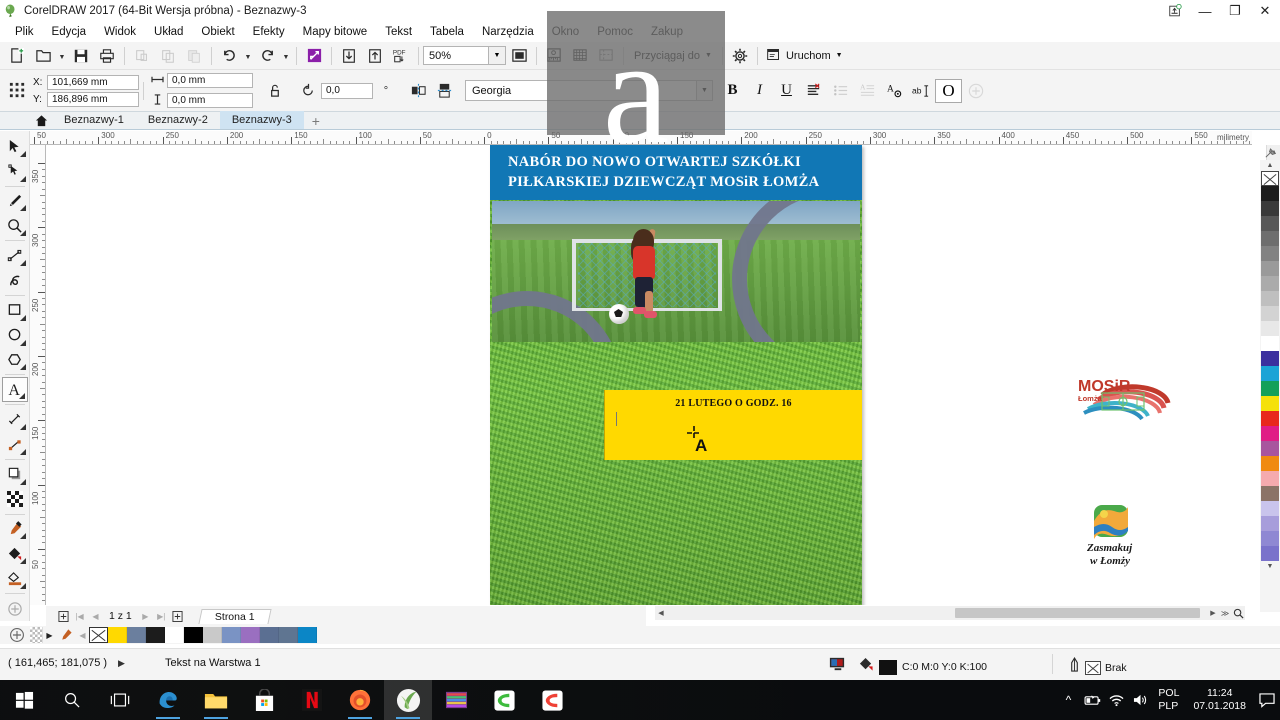 This screenshot has height=720, width=1280. Describe the element at coordinates (248, 56) in the screenshot. I see `undo-dropdown: ▼` at that location.